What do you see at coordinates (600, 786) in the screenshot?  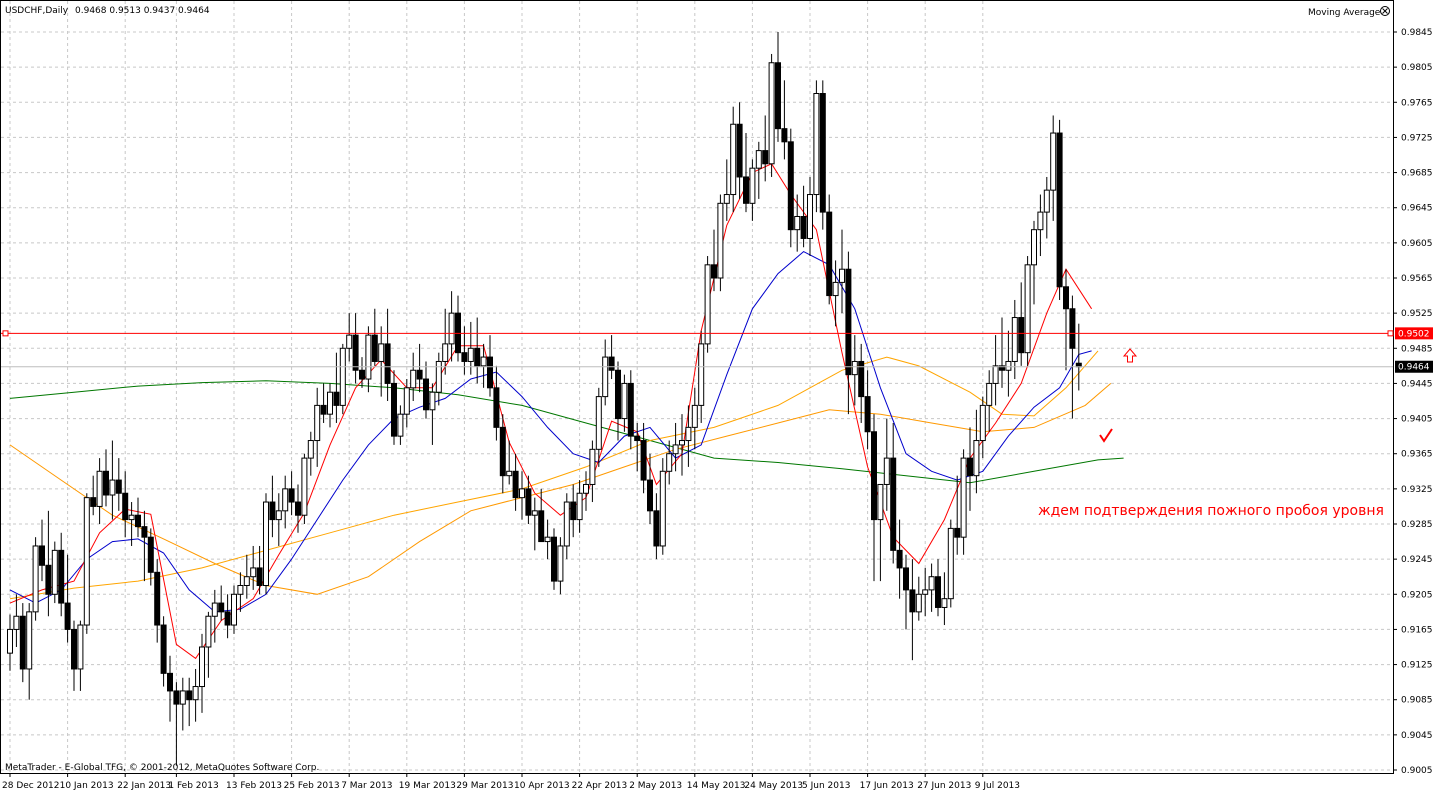 I see `x-tick-label: 22 Apr 2013` at bounding box center [600, 786].